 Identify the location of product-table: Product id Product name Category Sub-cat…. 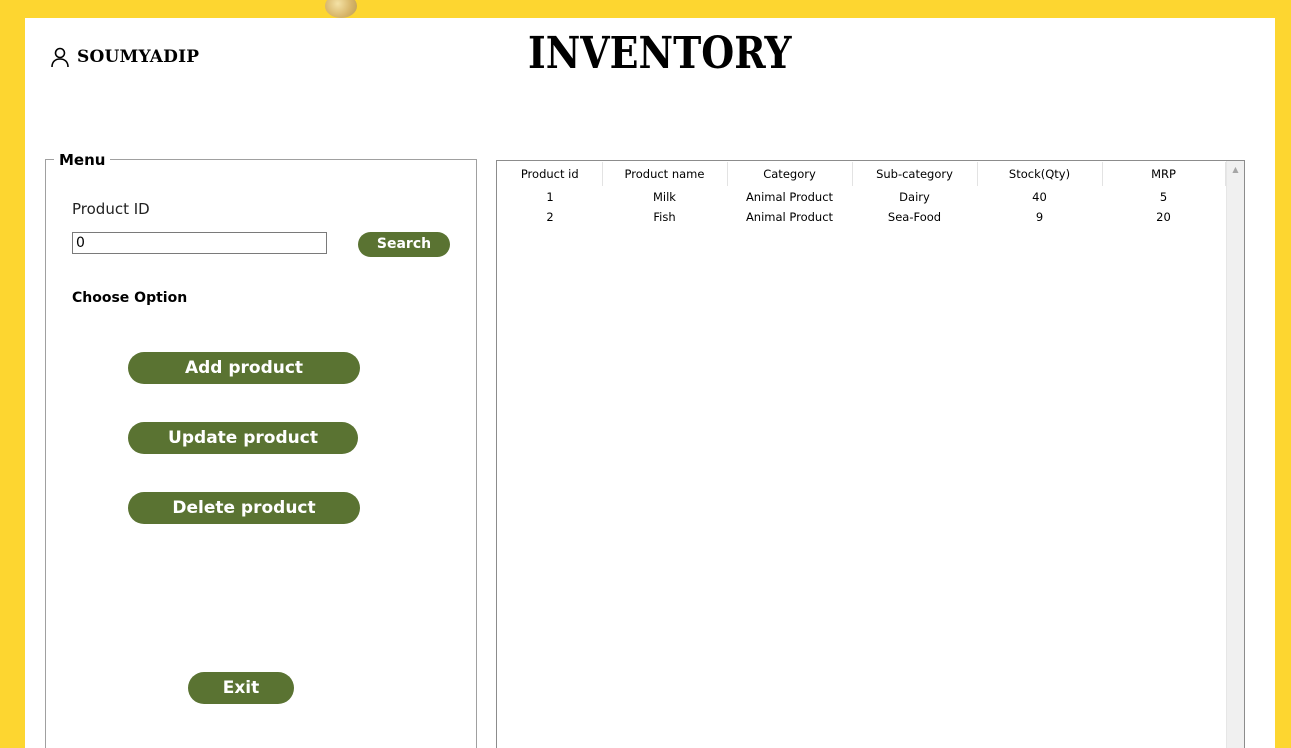
(862, 194).